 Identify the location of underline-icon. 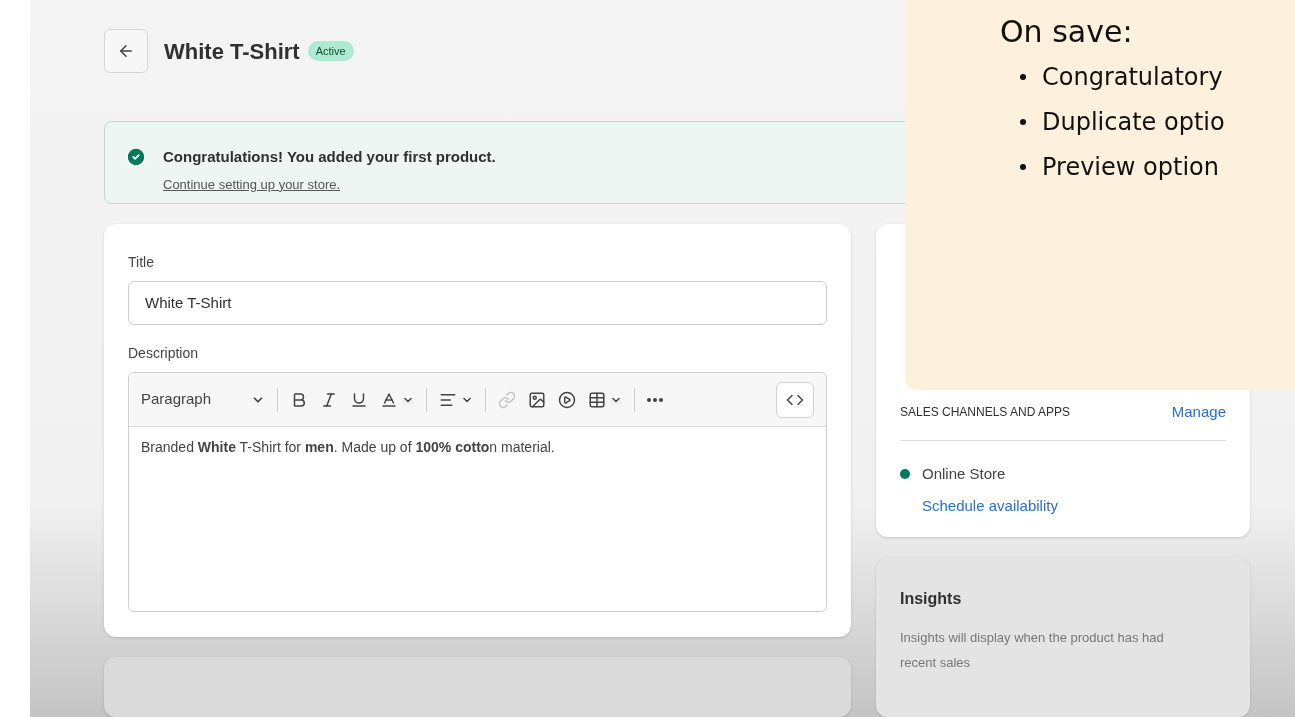
(359, 399).